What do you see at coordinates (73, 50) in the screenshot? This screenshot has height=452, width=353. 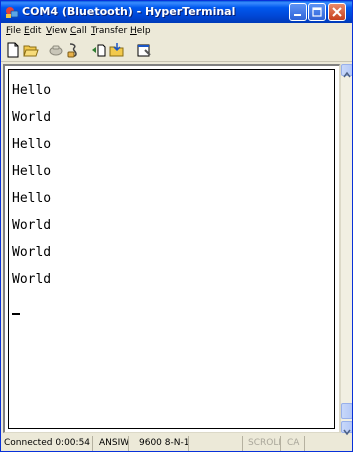 I see `disconnect-icon` at bounding box center [73, 50].